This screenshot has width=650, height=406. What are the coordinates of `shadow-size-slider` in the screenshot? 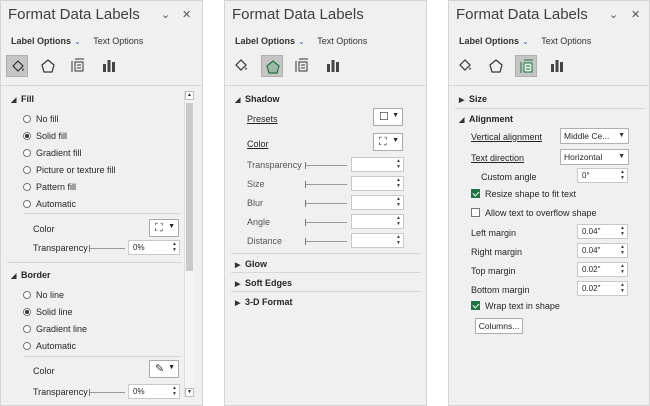 It's located at (326, 184).